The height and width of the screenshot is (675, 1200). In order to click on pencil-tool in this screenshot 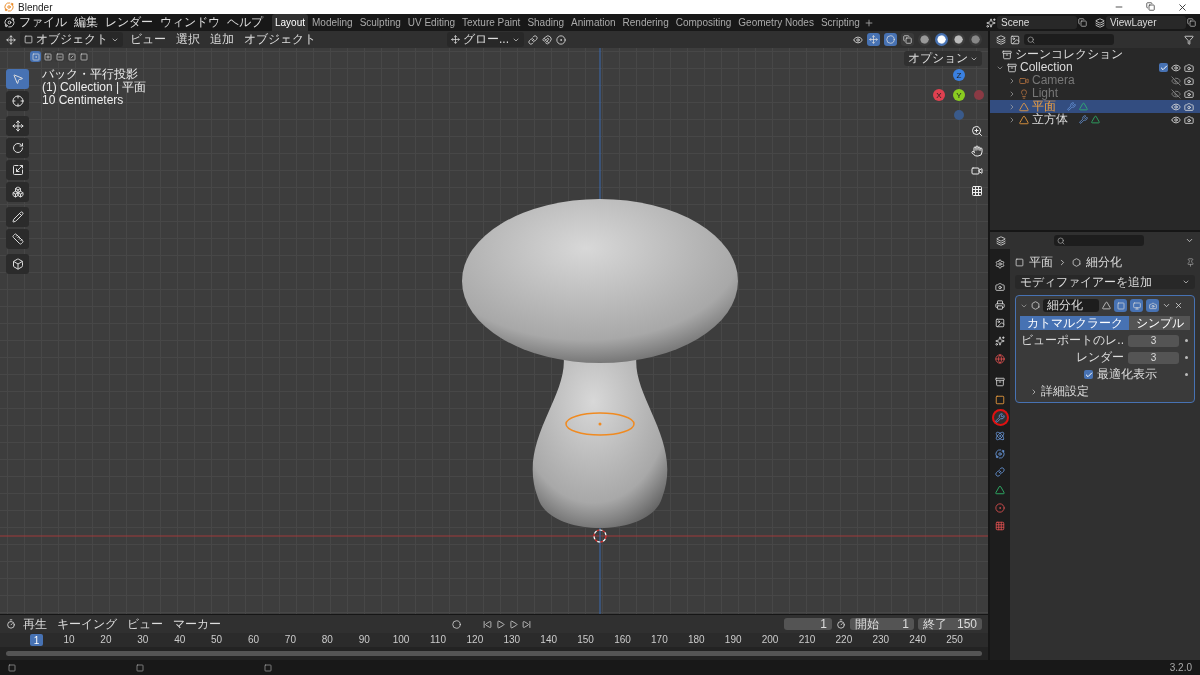, I will do `click(17, 217)`.